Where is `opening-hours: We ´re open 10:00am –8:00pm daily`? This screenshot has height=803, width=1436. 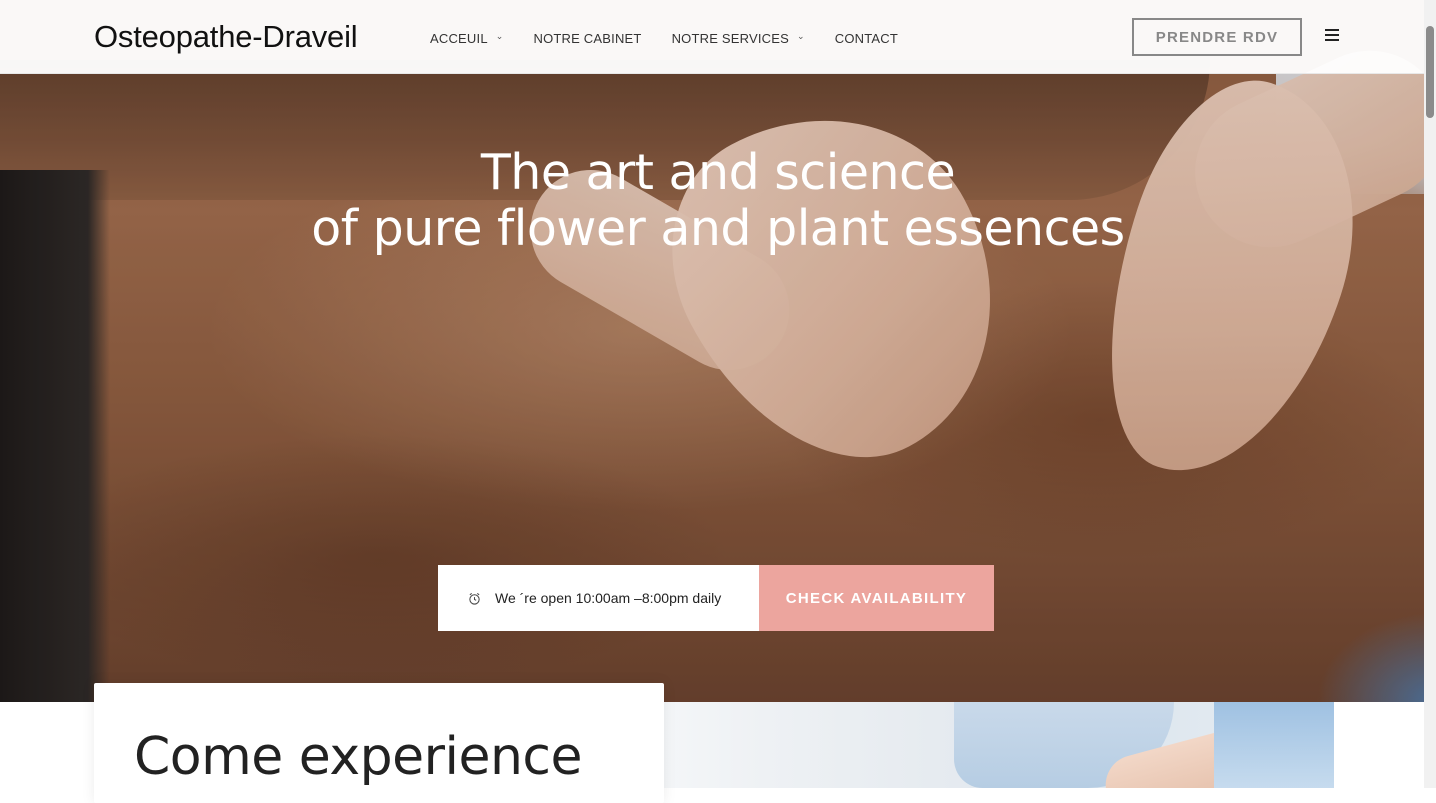 opening-hours: We ´re open 10:00am –8:00pm daily is located at coordinates (598, 598).